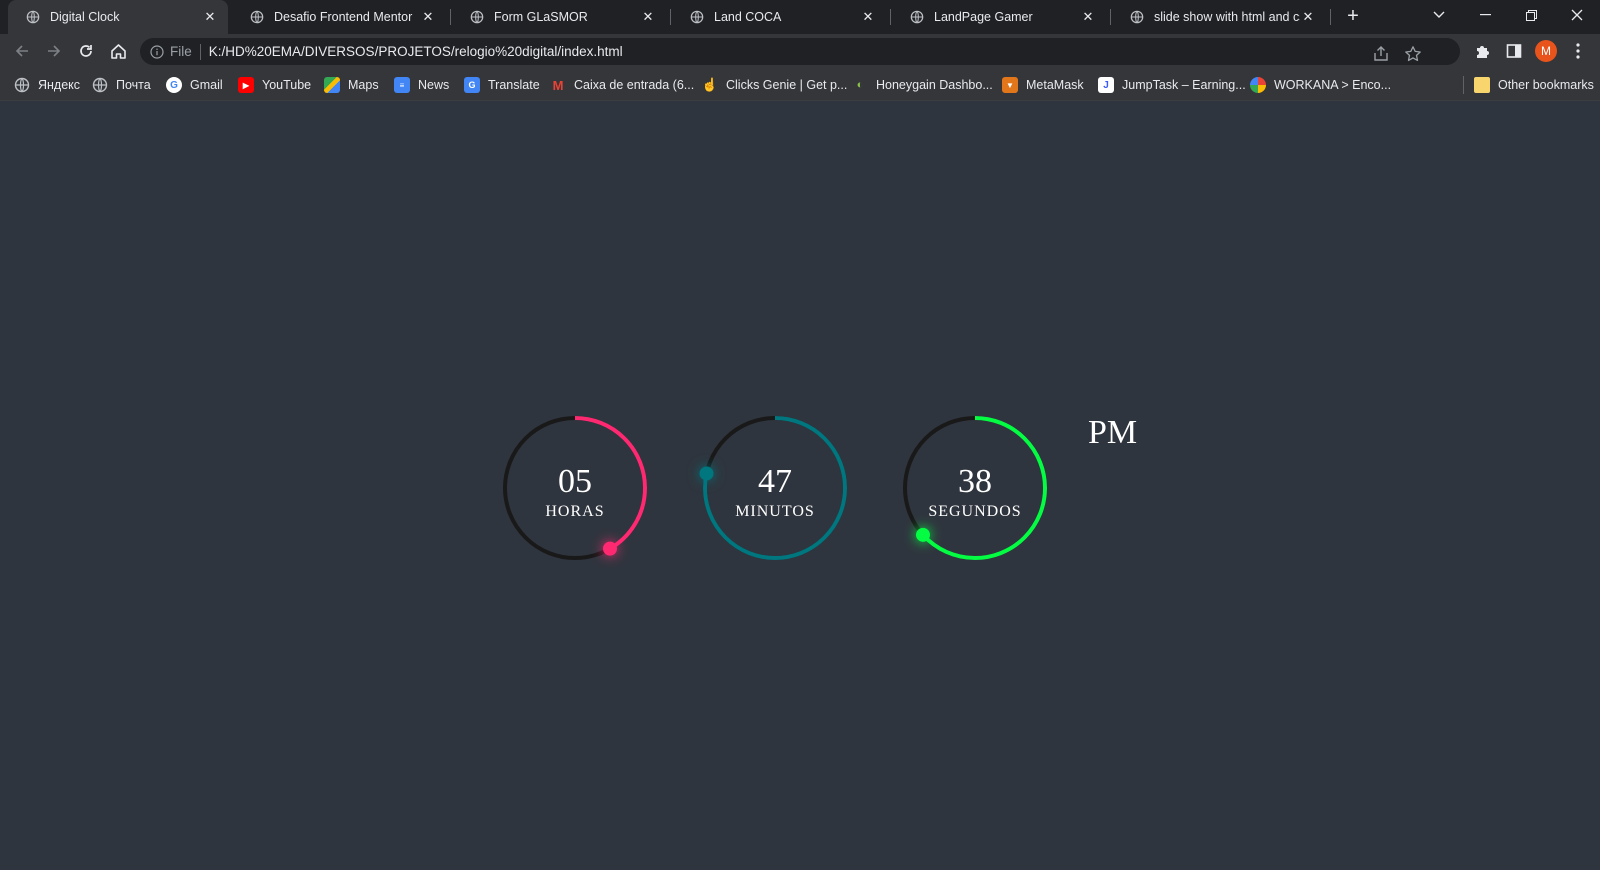  I want to click on ampm-indicator: PM, so click(1113, 432).